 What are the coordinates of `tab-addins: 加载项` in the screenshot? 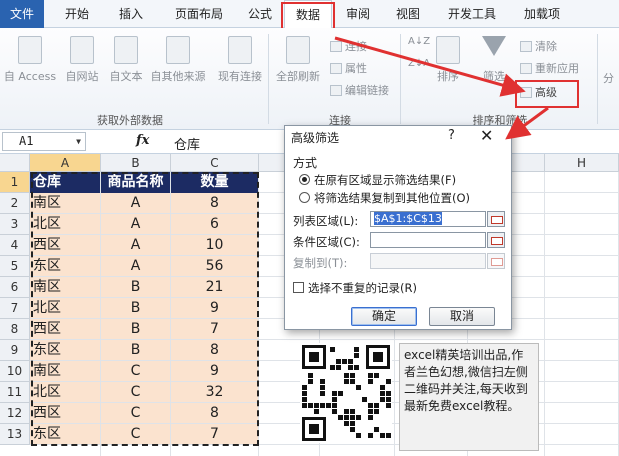 It's located at (542, 14).